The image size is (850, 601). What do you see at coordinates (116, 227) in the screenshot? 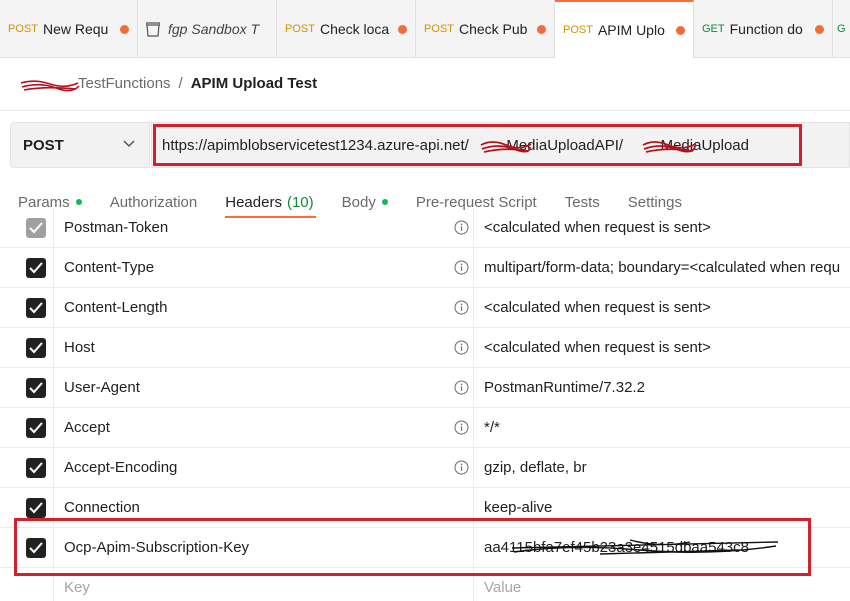
I see `header-key: Postman-Token` at bounding box center [116, 227].